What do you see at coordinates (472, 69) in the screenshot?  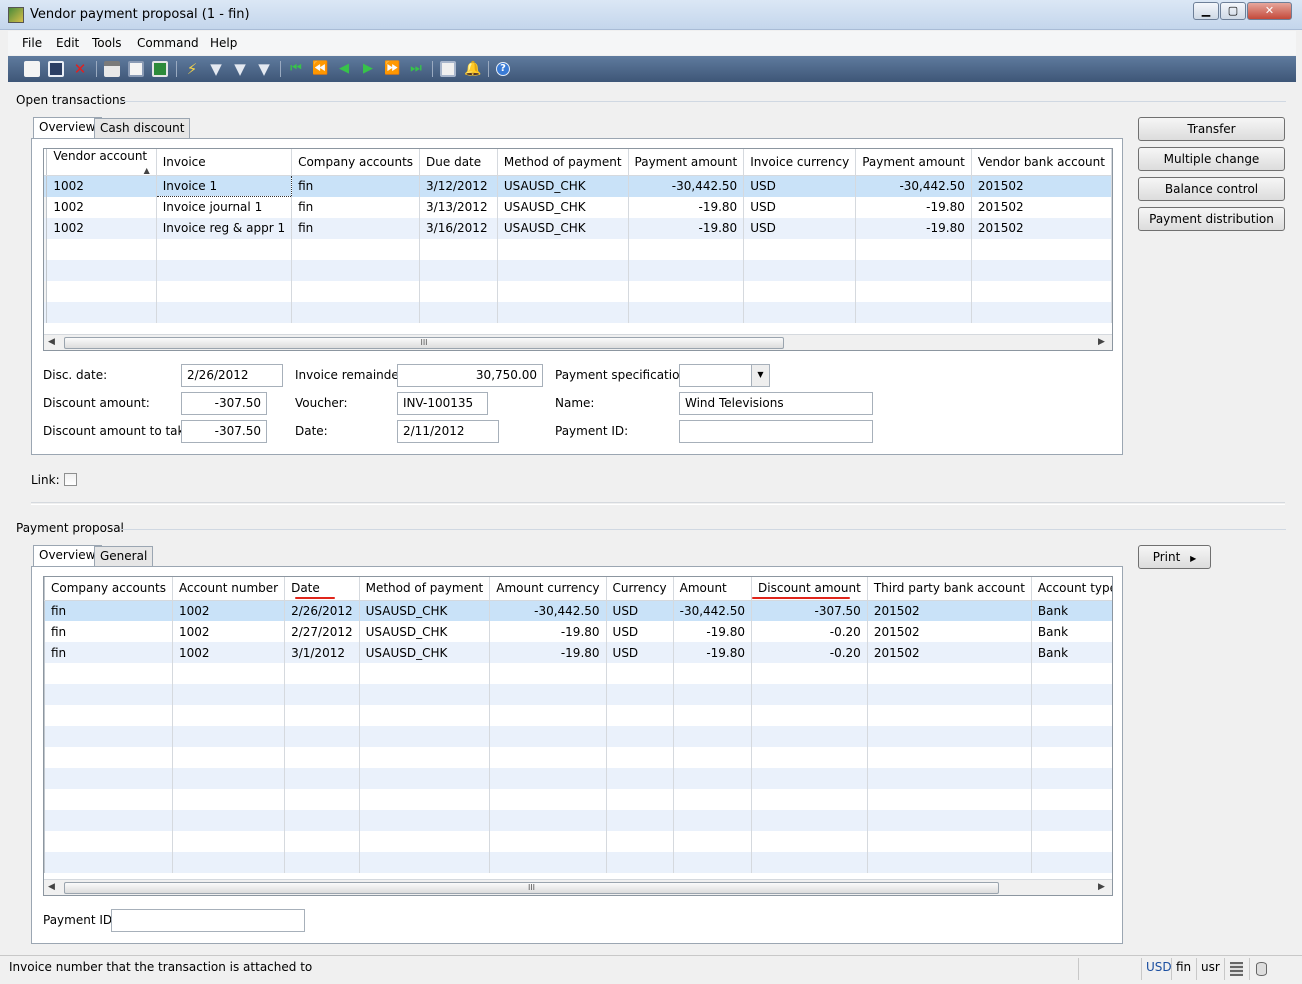 I see `alert-icon: 🔔` at bounding box center [472, 69].